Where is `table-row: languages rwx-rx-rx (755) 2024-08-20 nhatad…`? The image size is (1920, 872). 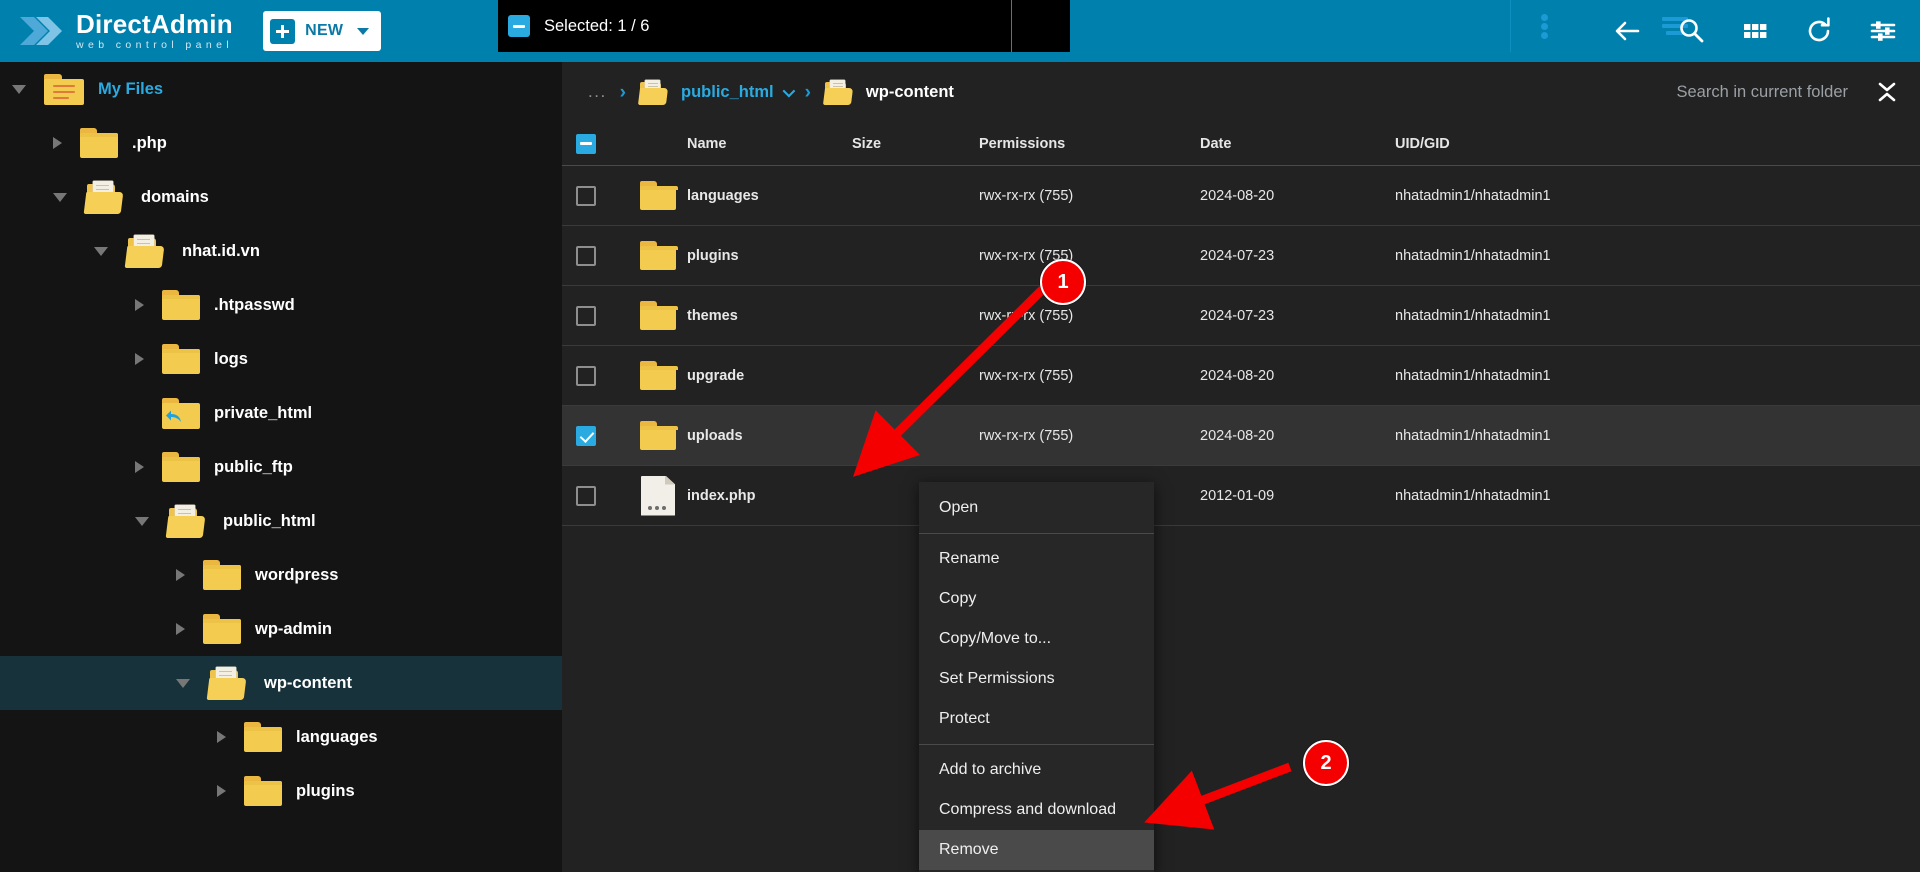 table-row: languages rwx-rx-rx (755) 2024-08-20 nhatad… is located at coordinates (1241, 196).